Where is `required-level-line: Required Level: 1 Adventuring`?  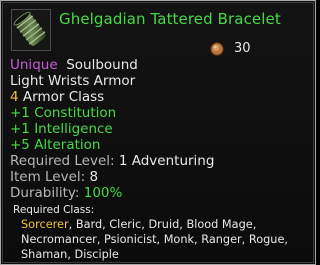
required-level-line: Required Level: 1 Adventuring is located at coordinates (112, 161).